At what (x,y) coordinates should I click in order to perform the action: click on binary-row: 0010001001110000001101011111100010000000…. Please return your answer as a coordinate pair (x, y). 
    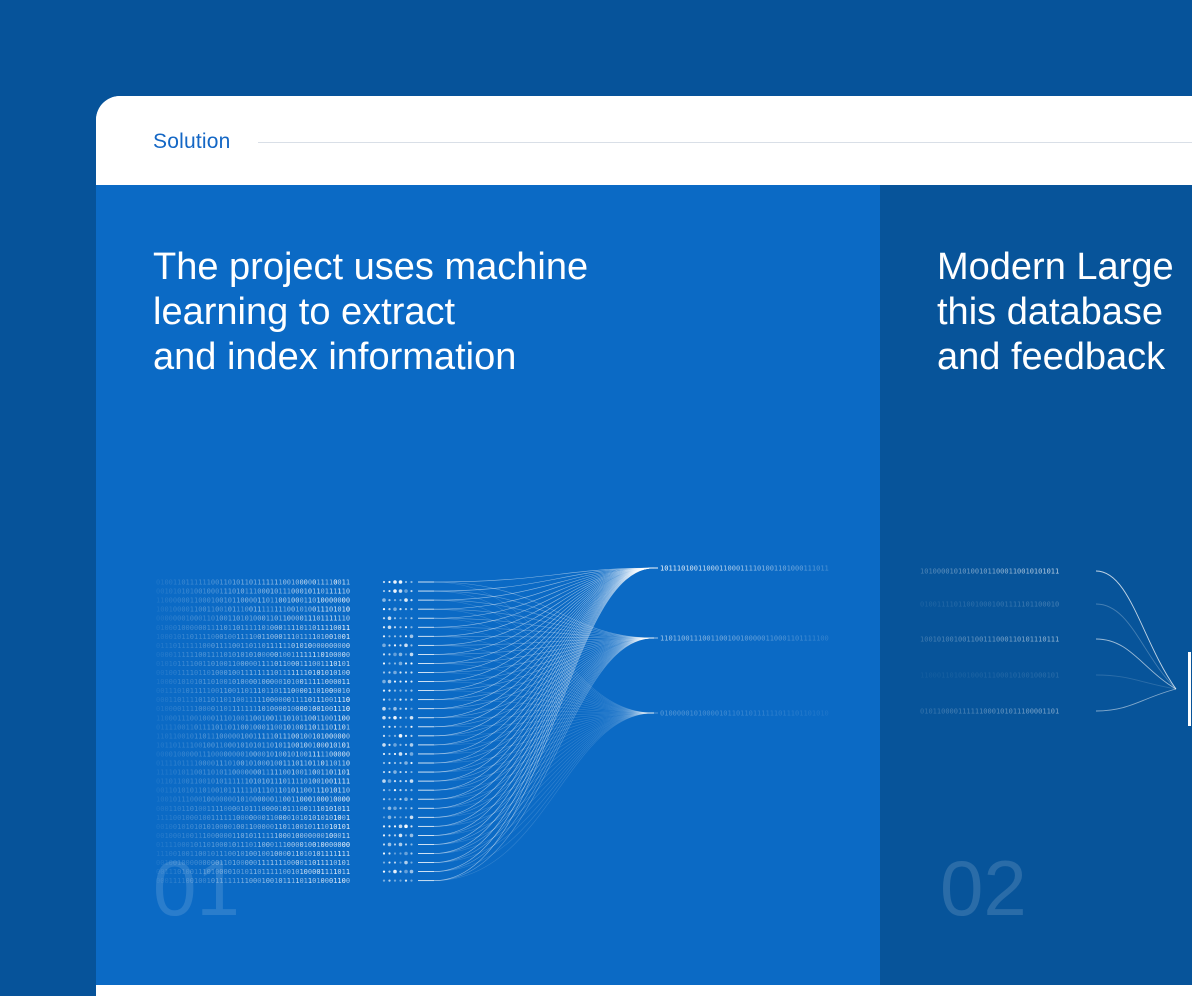
    Looking at the image, I should click on (253, 836).